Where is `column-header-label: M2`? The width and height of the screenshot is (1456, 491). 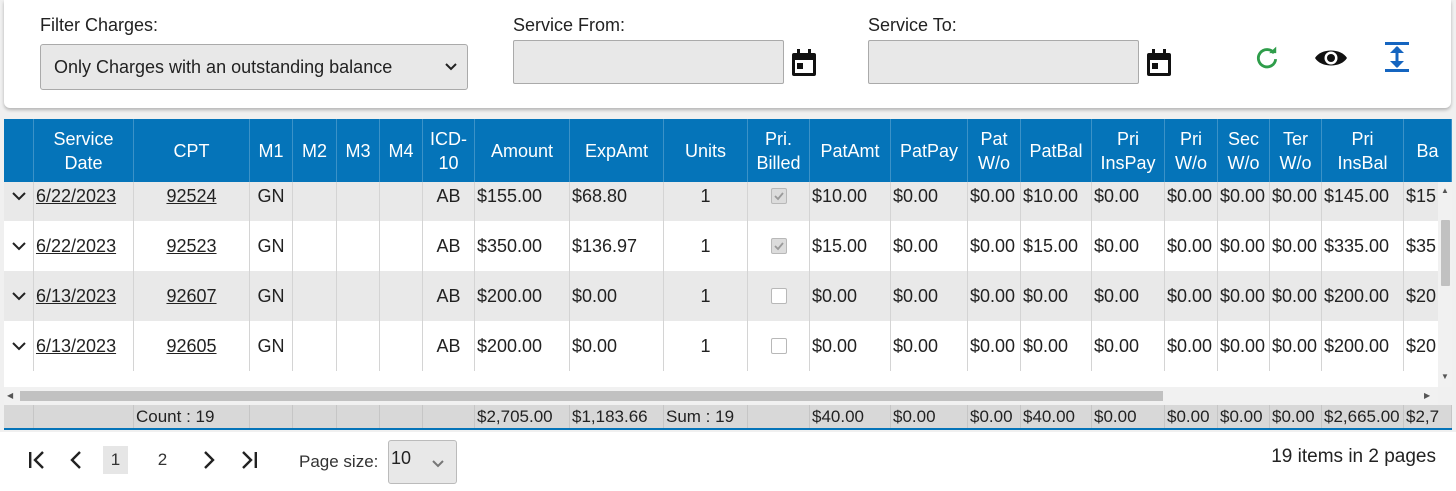 column-header-label: M2 is located at coordinates (314, 150).